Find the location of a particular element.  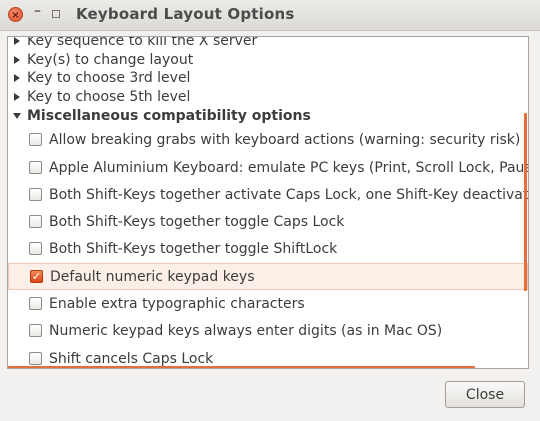

title-bar: × – Keyboard Layout Options is located at coordinates (270, 15).